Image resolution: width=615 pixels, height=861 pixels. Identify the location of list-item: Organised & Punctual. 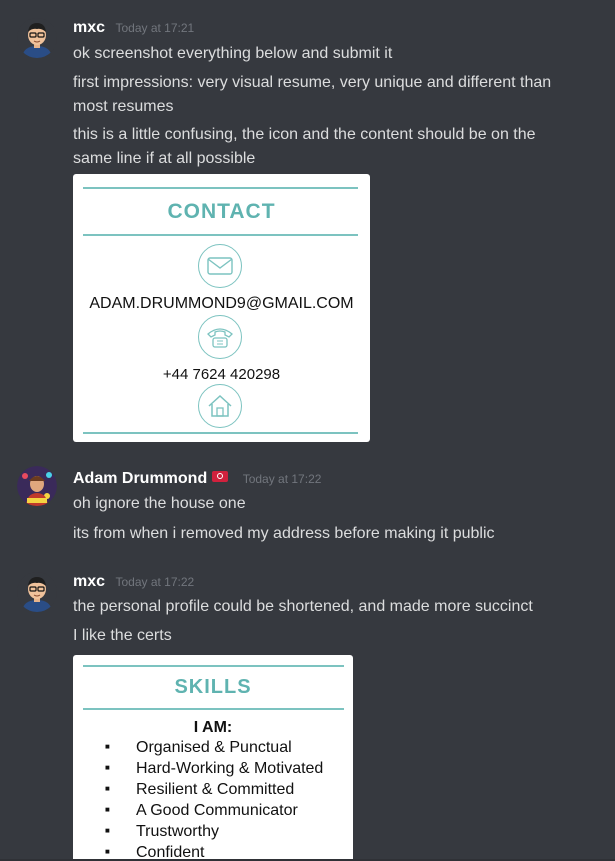
(214, 747).